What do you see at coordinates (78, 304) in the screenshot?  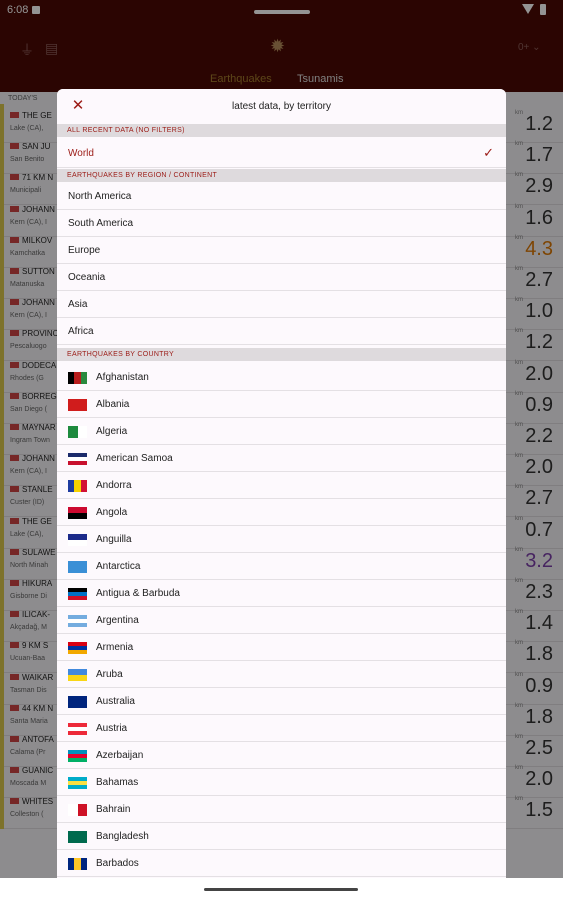 I see `region-label: Asia` at bounding box center [78, 304].